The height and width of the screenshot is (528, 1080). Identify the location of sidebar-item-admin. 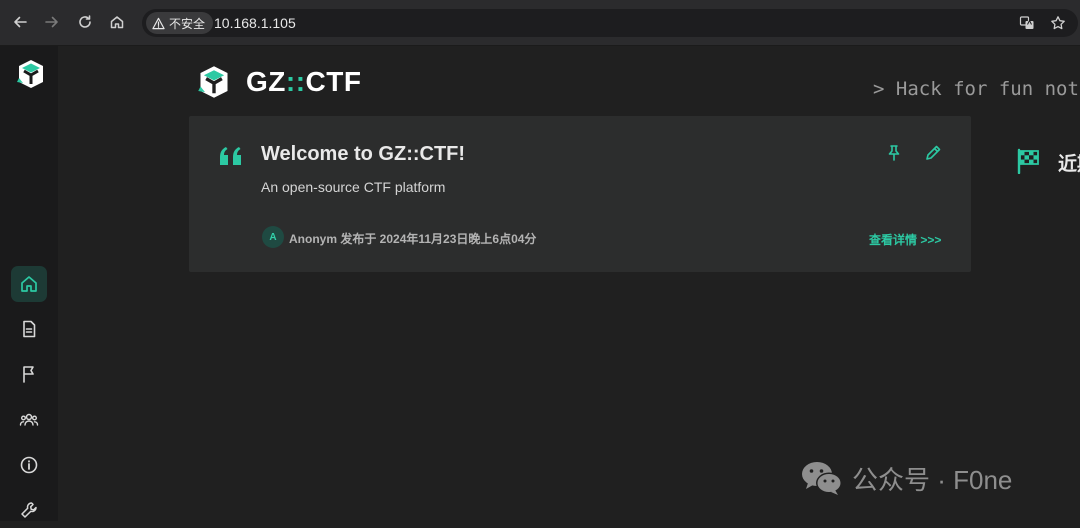
(29, 510).